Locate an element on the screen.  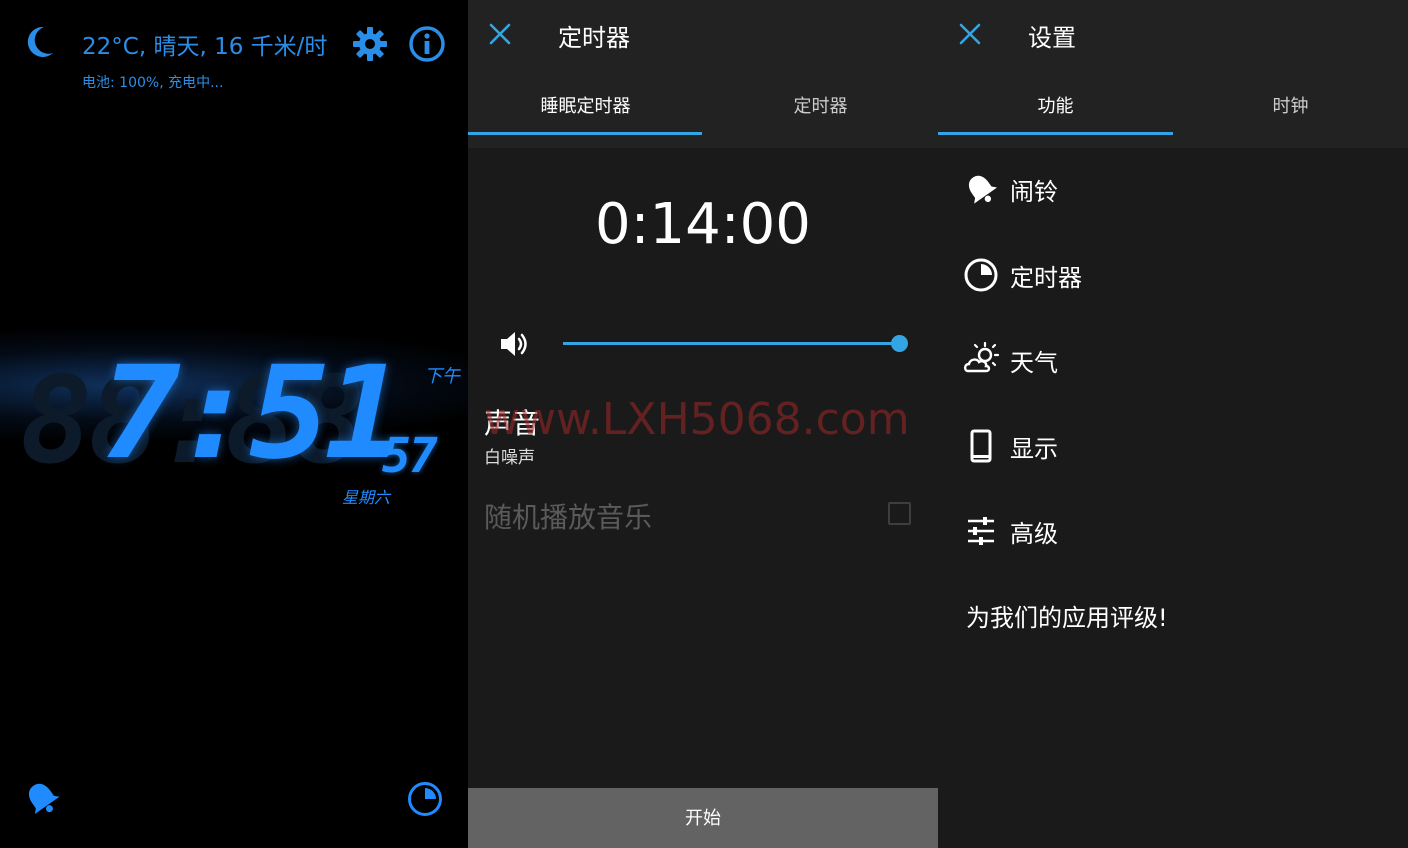
gear-icon is located at coordinates (370, 44).